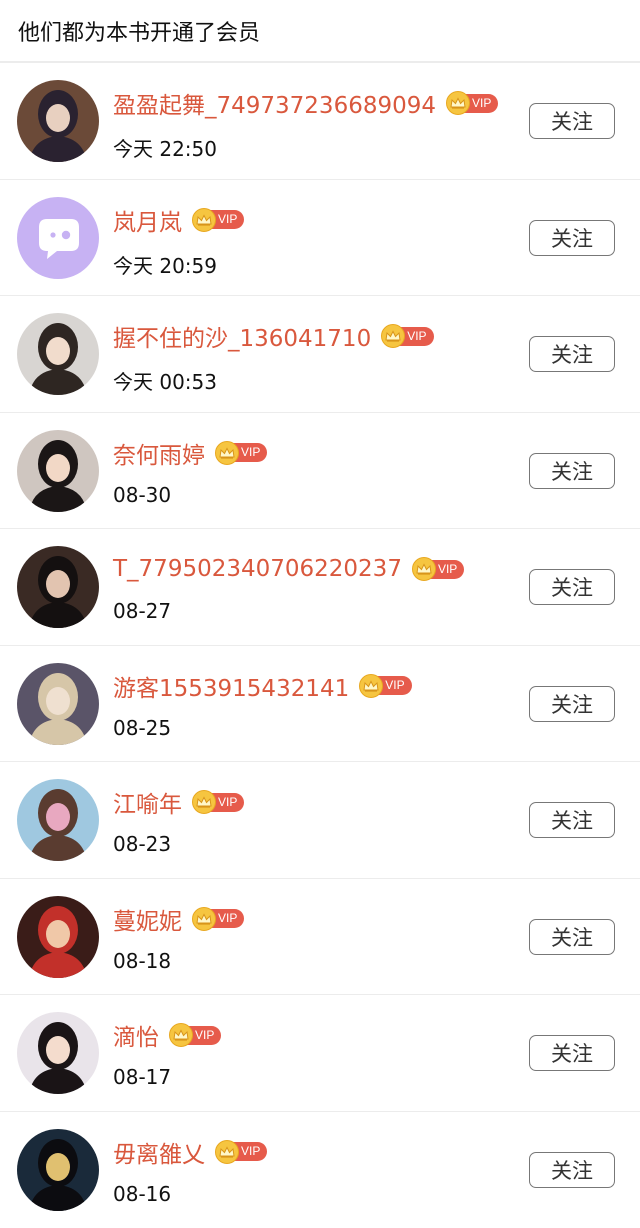  What do you see at coordinates (142, 1194) in the screenshot?
I see `join-time: 08-16` at bounding box center [142, 1194].